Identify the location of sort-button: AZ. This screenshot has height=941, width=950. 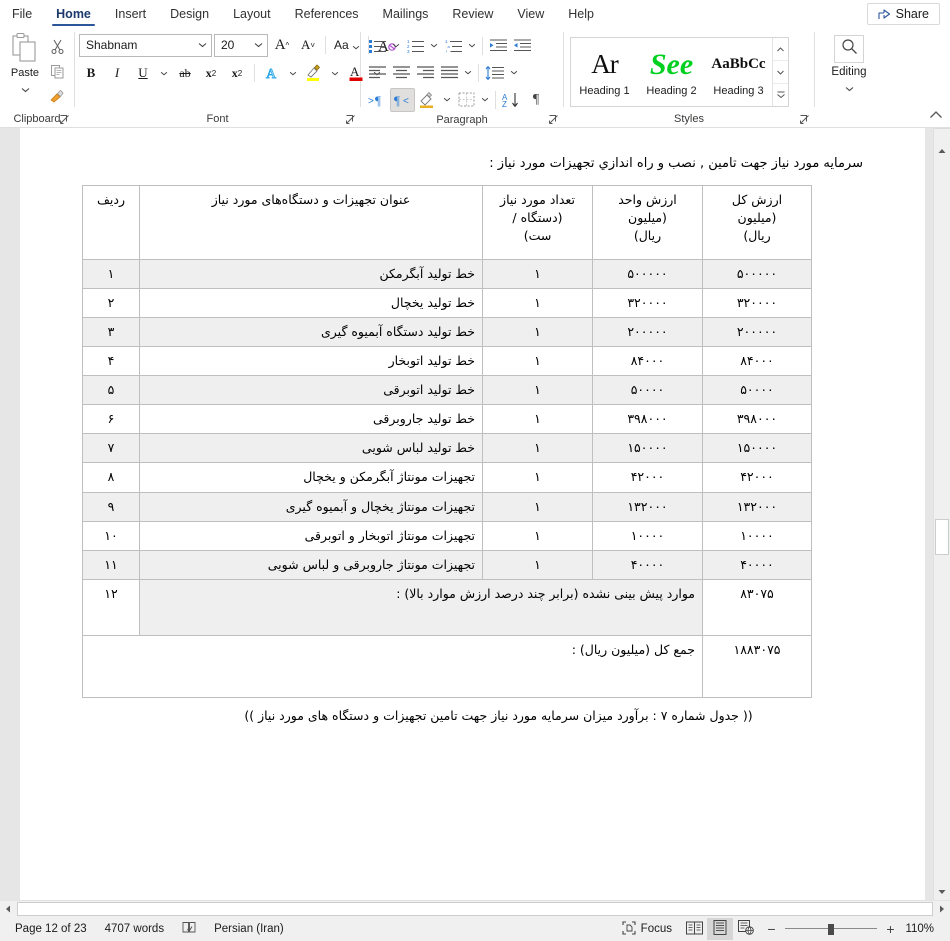
(511, 100).